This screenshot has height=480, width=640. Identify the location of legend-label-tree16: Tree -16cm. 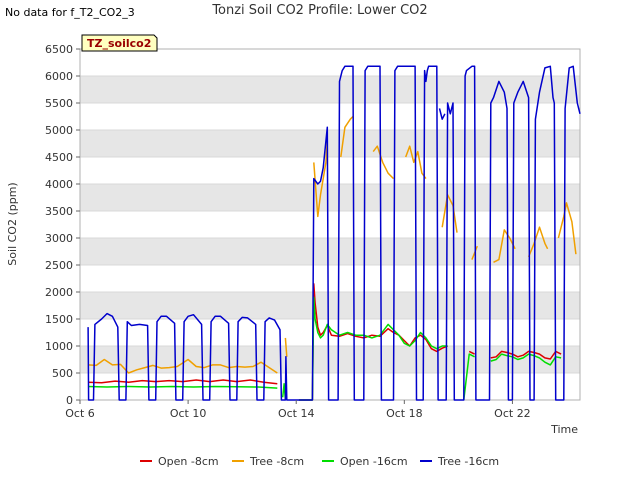
(468, 461).